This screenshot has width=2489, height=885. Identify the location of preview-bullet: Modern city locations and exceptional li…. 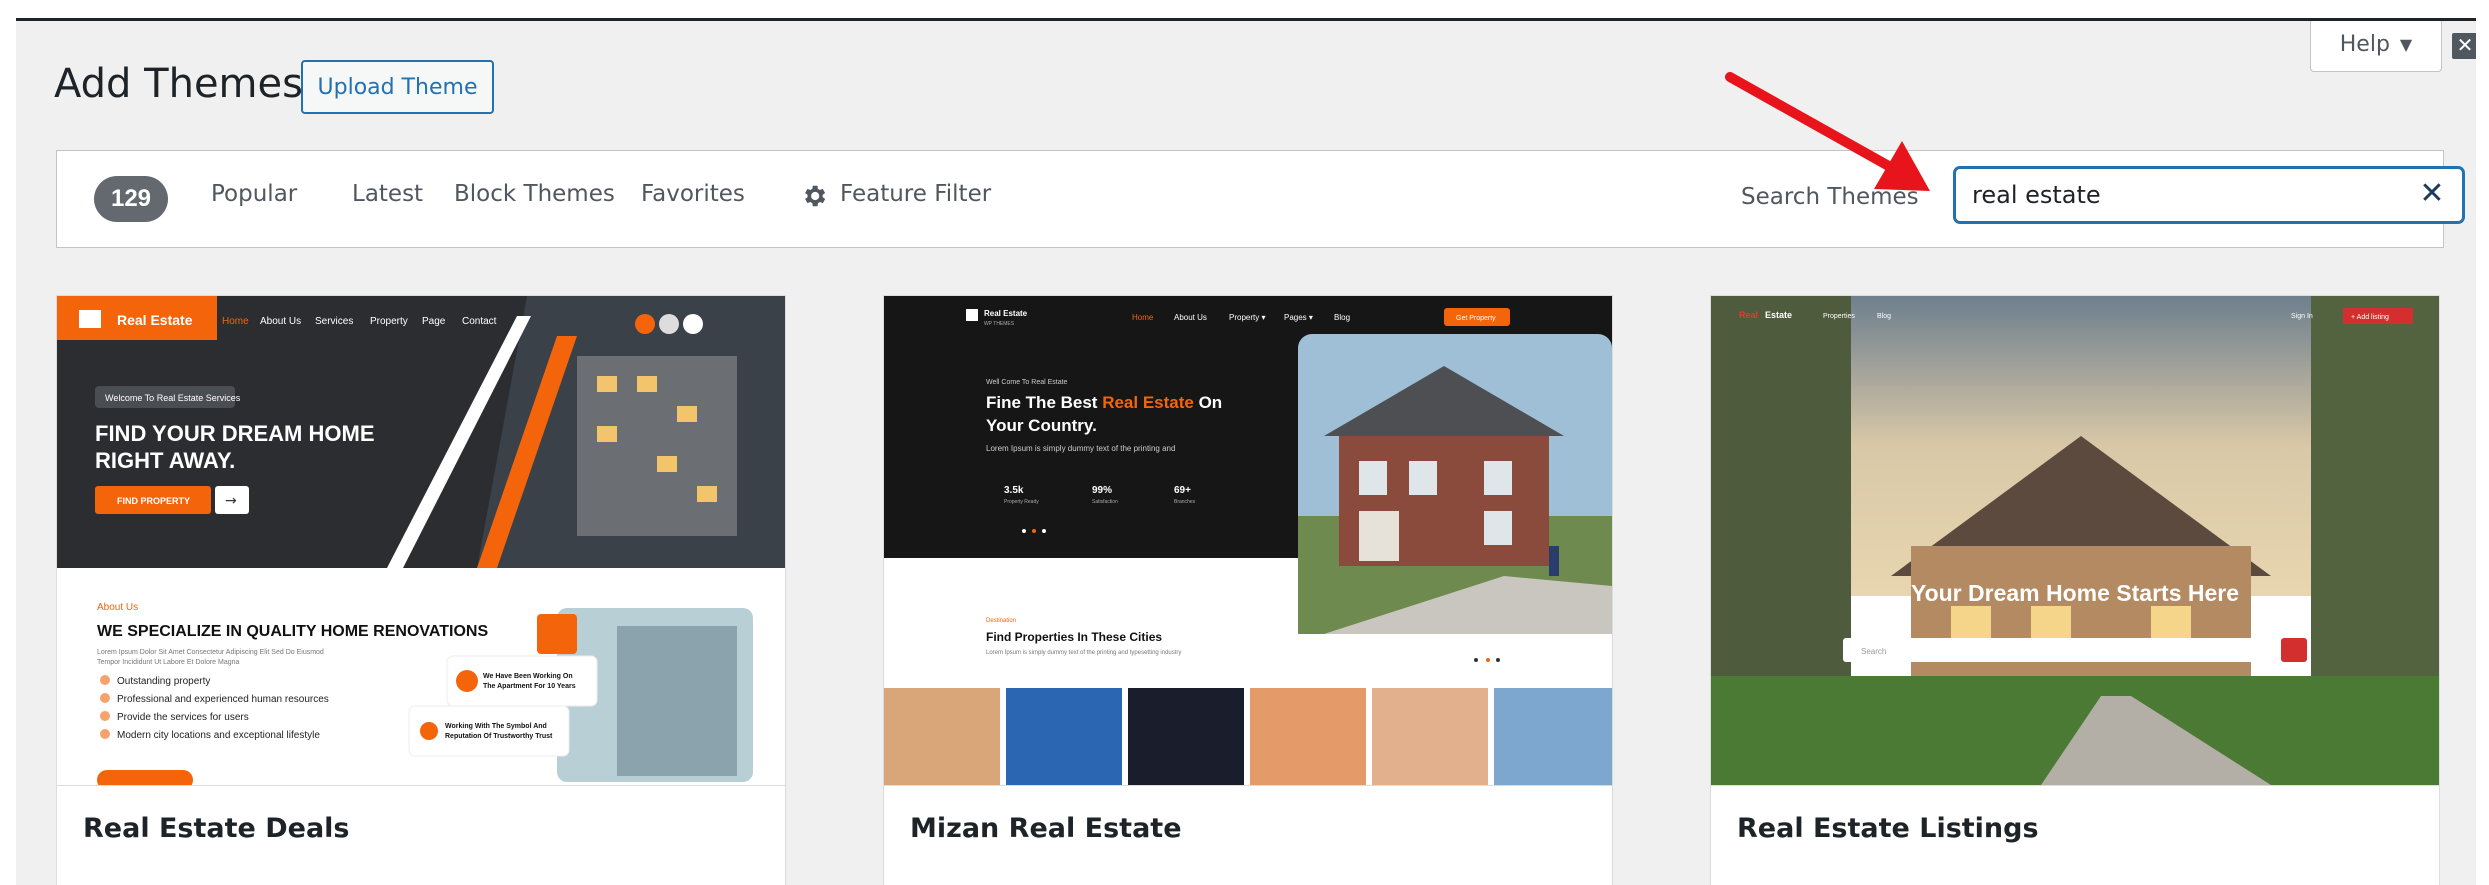
(218, 735).